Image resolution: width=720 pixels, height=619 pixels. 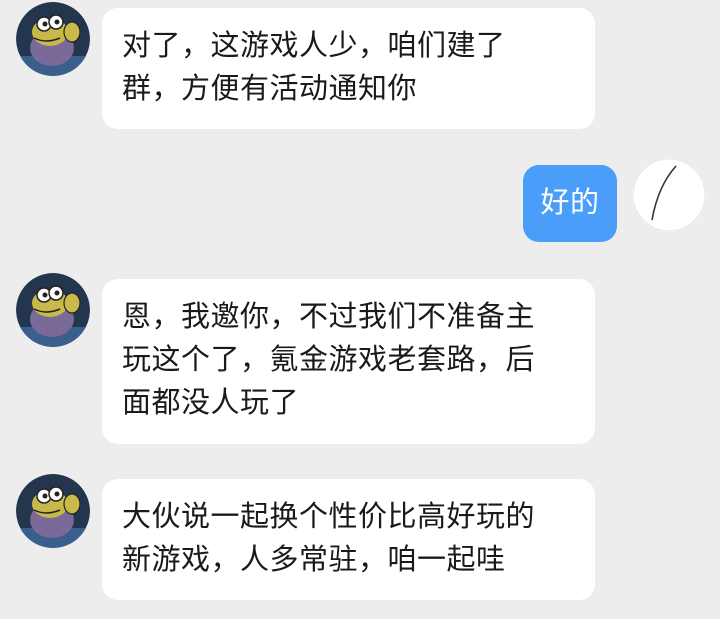 What do you see at coordinates (329, 359) in the screenshot?
I see `message-text: 玩这个了，氪金游戏老套路，后` at bounding box center [329, 359].